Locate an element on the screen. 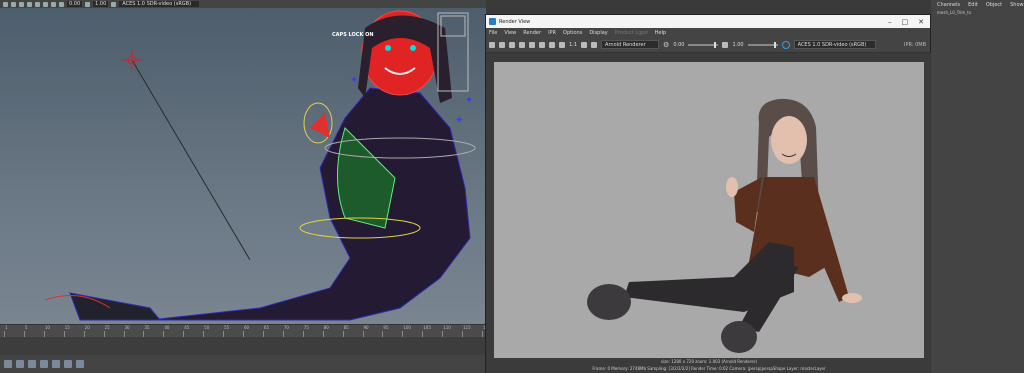 The image size is (1024, 373). keep-image-icon is located at coordinates (584, 44).